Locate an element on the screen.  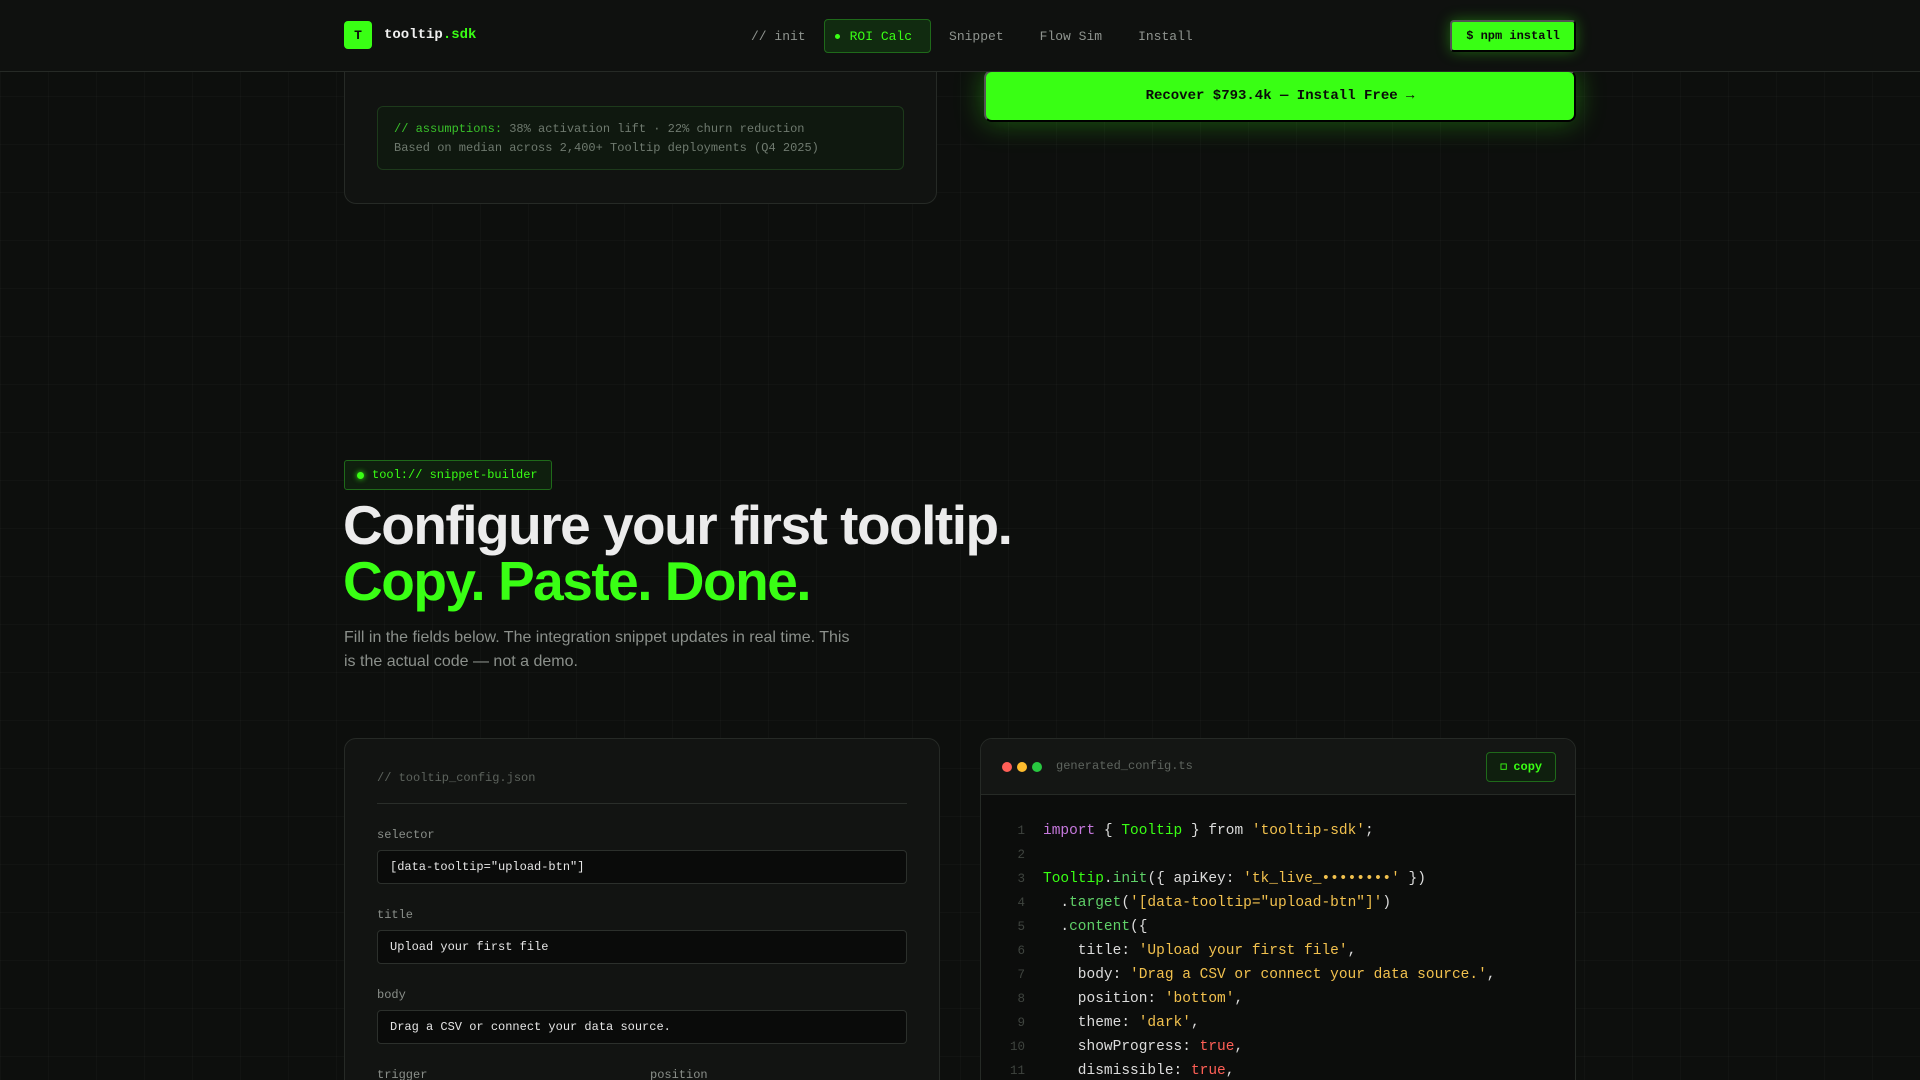
recover-install-button: Recover $793.4k — Install Free → is located at coordinates (1280, 96).